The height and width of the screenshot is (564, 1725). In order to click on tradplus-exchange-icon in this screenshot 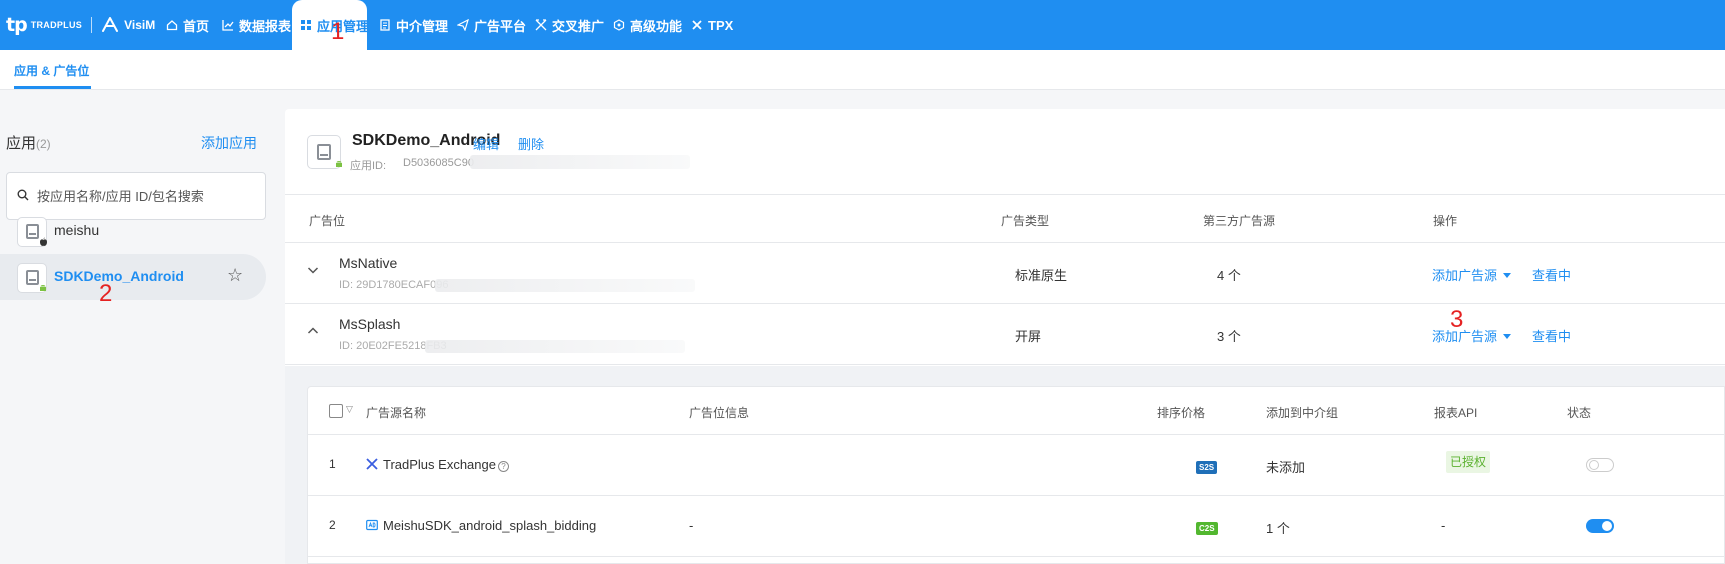, I will do `click(372, 464)`.